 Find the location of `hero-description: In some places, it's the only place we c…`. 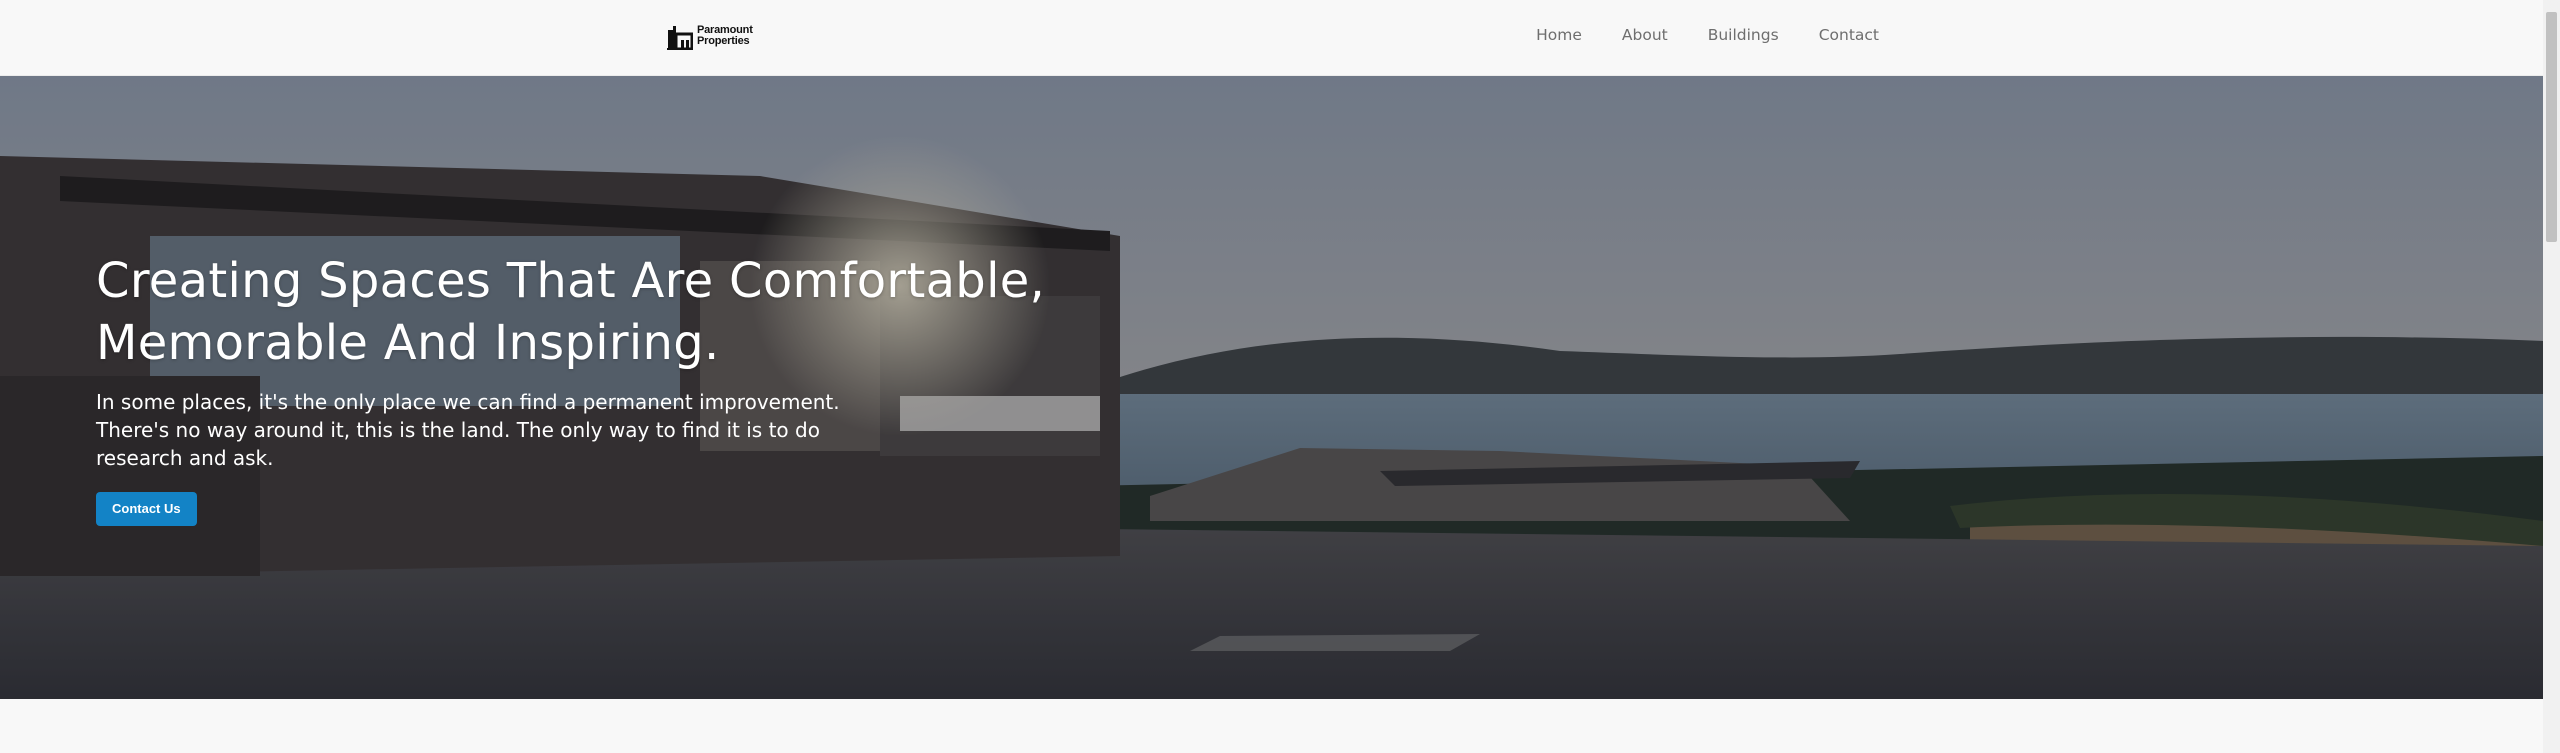

hero-description: In some places, it's the only place we c… is located at coordinates (476, 430).